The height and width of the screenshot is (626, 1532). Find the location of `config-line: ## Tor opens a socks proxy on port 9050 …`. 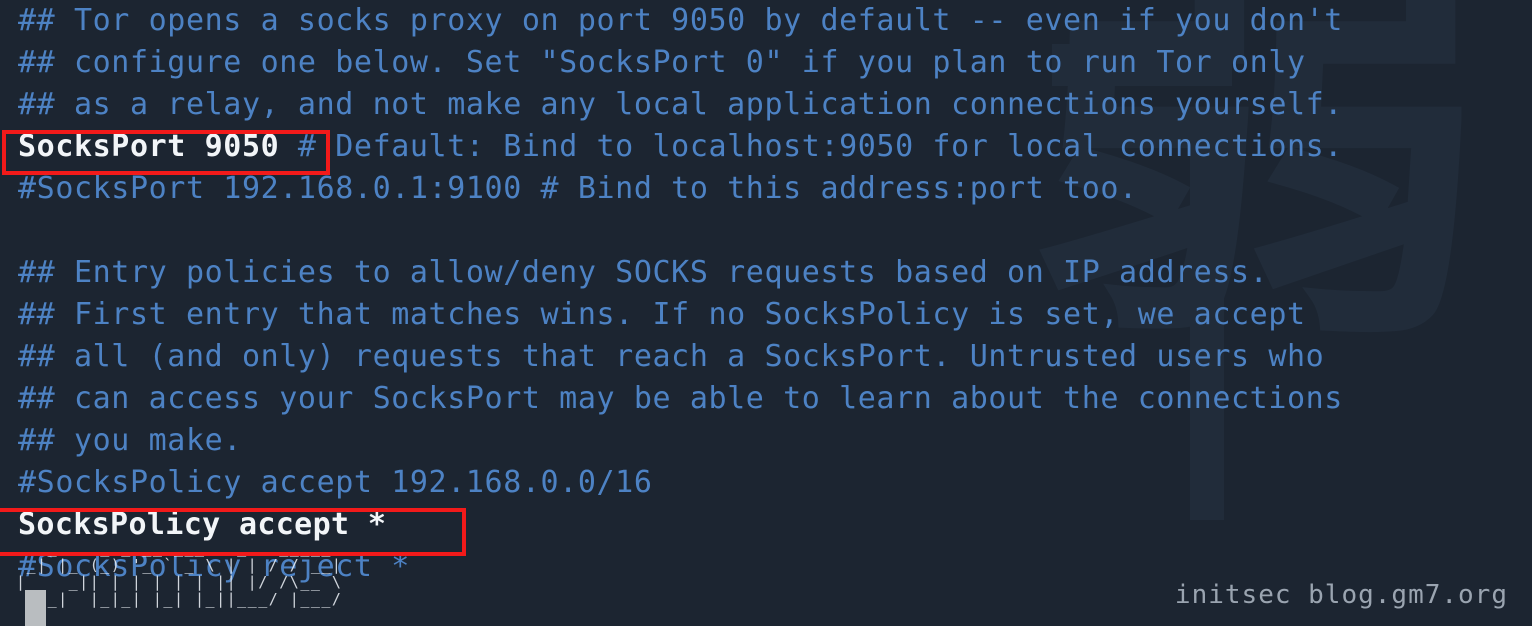

config-line: ## Tor opens a socks proxy on port 9050 … is located at coordinates (680, 20).